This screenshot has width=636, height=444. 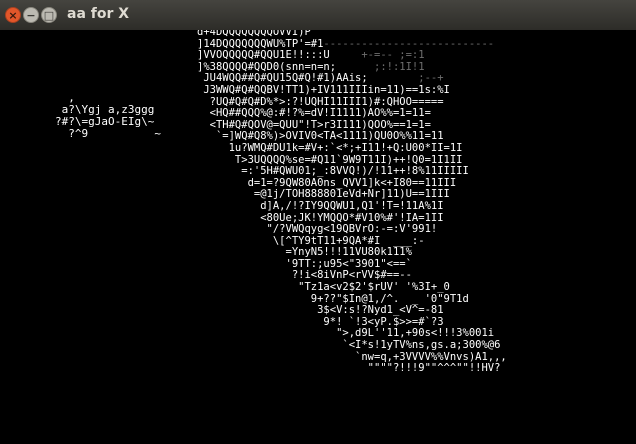 What do you see at coordinates (108, 115) in the screenshot?
I see `ascii-art-small-text: , a?\Ygj a,z3ggg ?#?\=gJaO-EIg\~ ?^9 ~` at bounding box center [108, 115].